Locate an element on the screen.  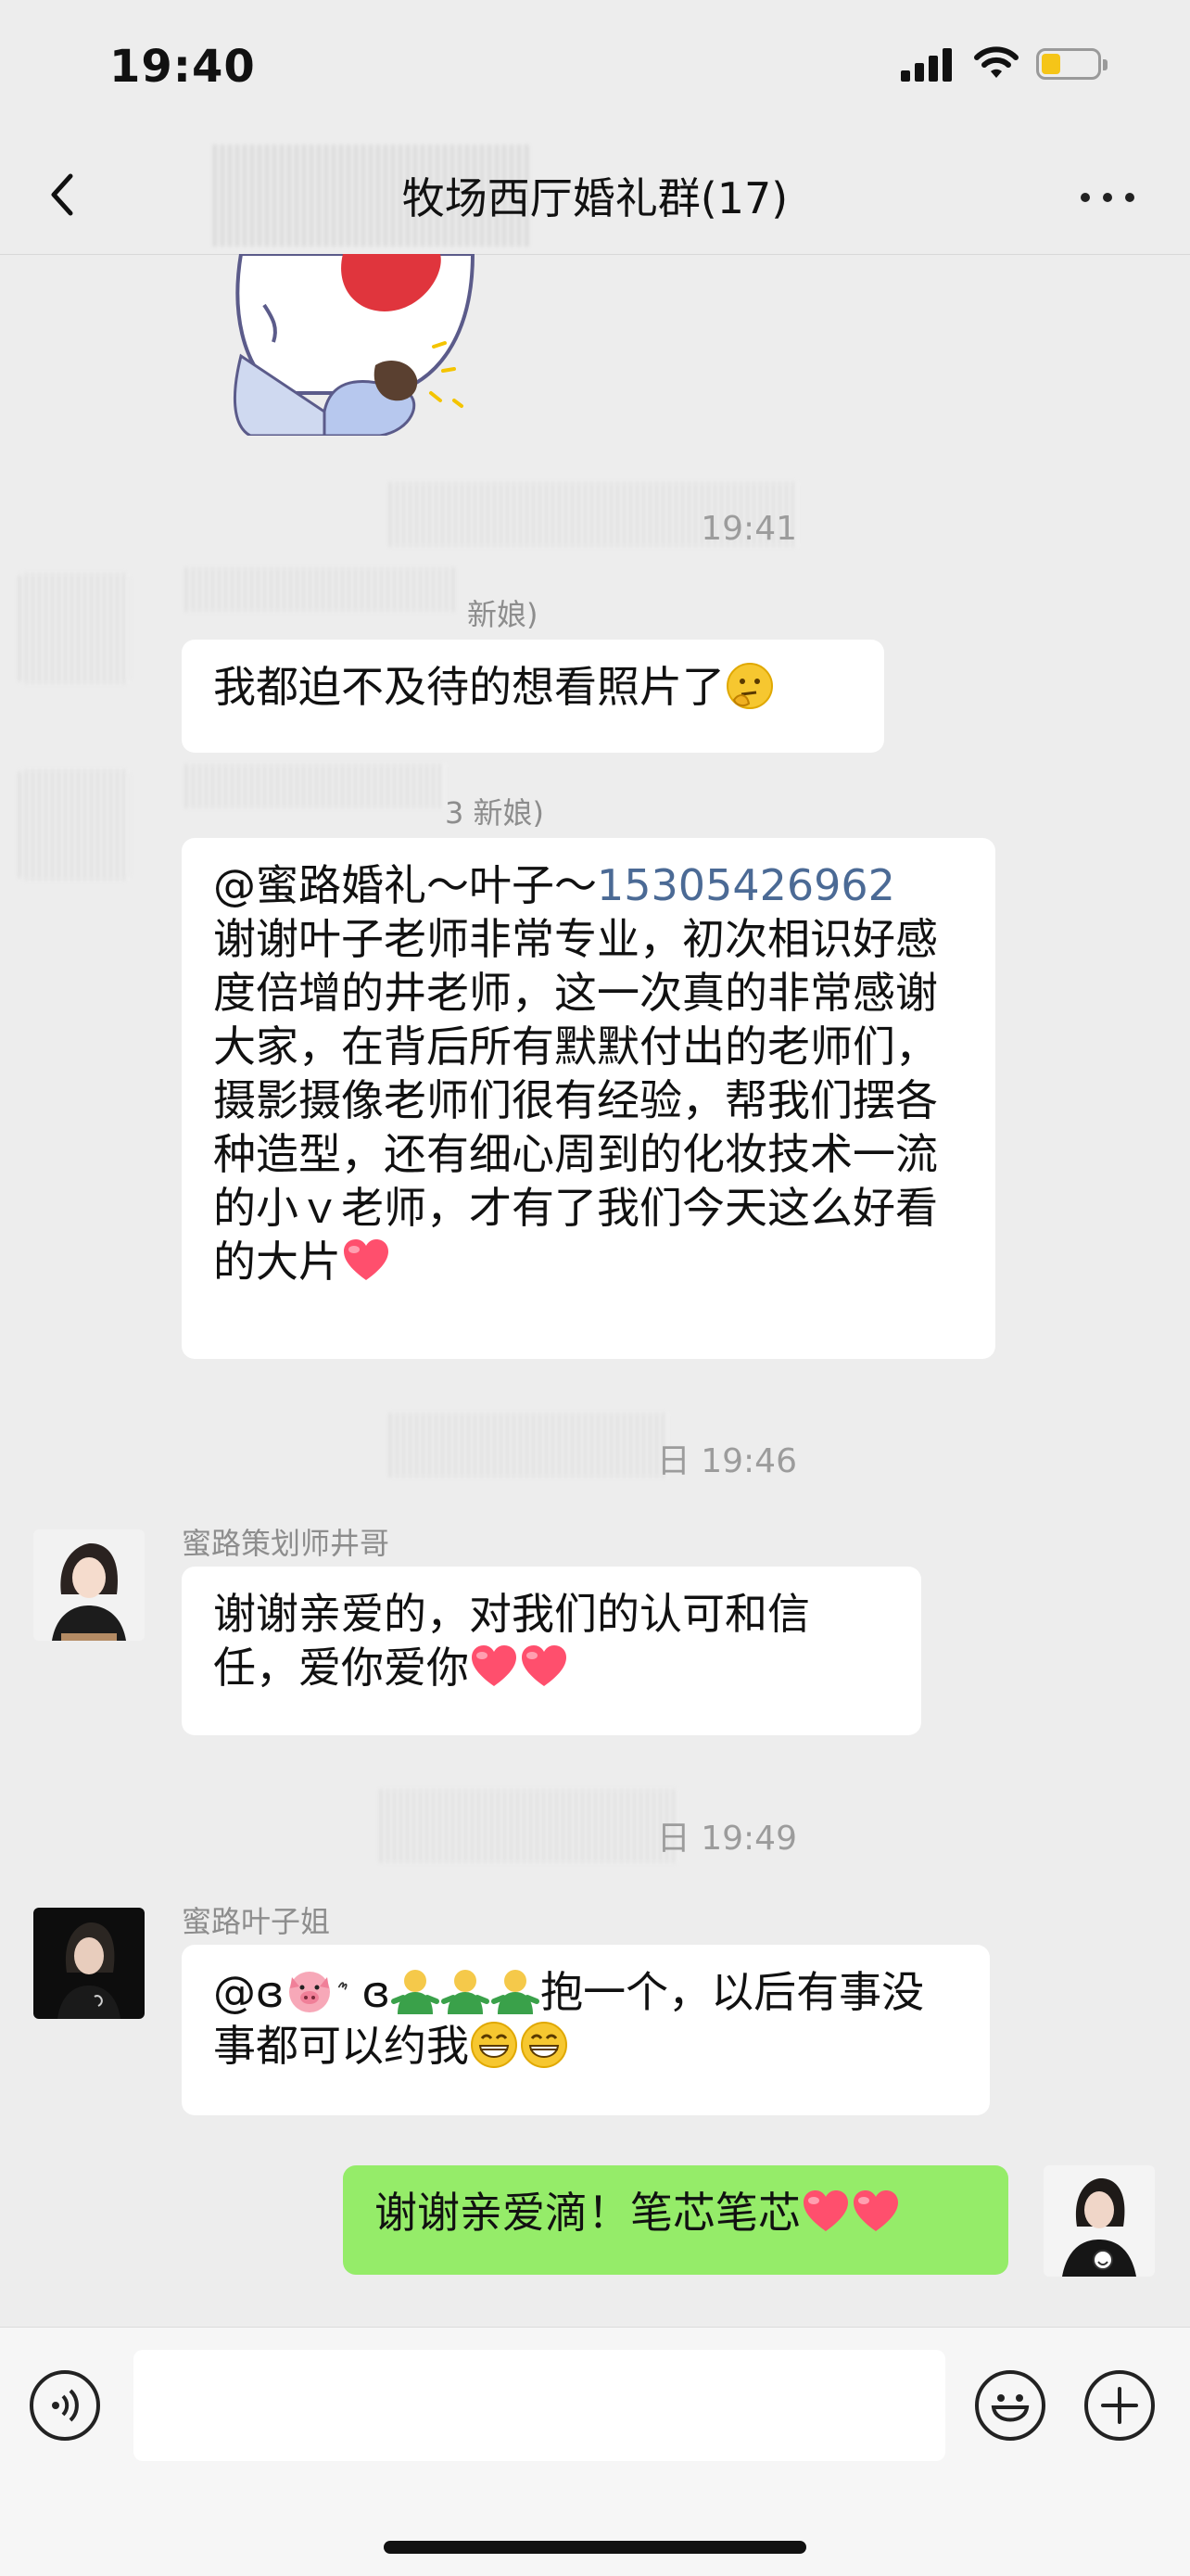
wifi-icon is located at coordinates (996, 62).